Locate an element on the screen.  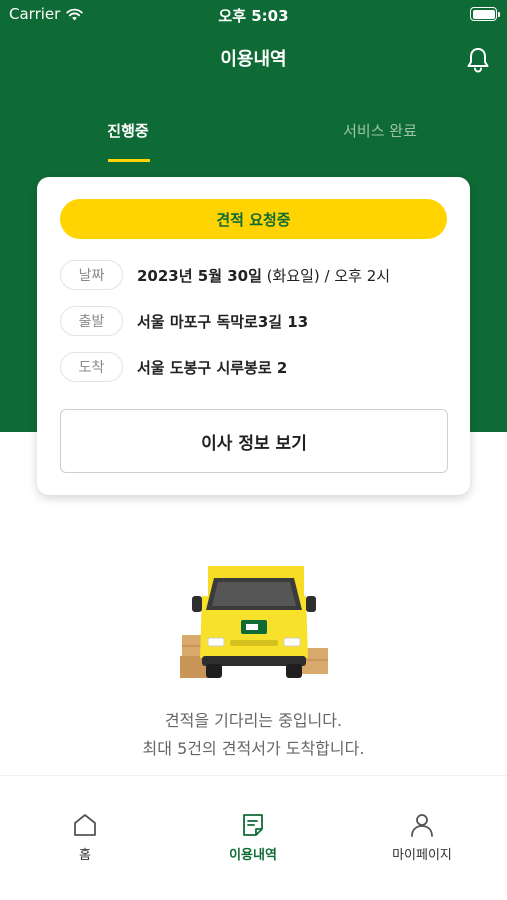
nav-label-home: 홈 is located at coordinates (85, 855).